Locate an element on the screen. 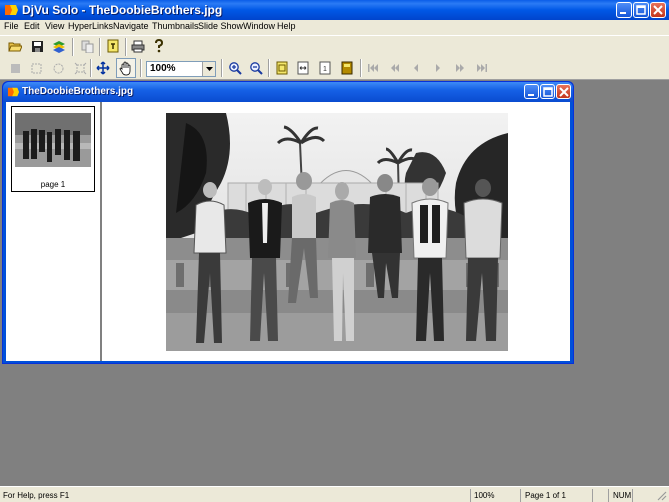  zoom-out-button is located at coordinates (256, 68).